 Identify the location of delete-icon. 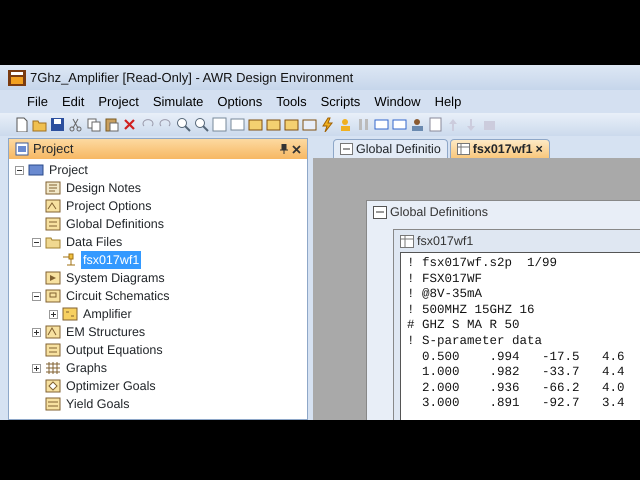
(129, 124).